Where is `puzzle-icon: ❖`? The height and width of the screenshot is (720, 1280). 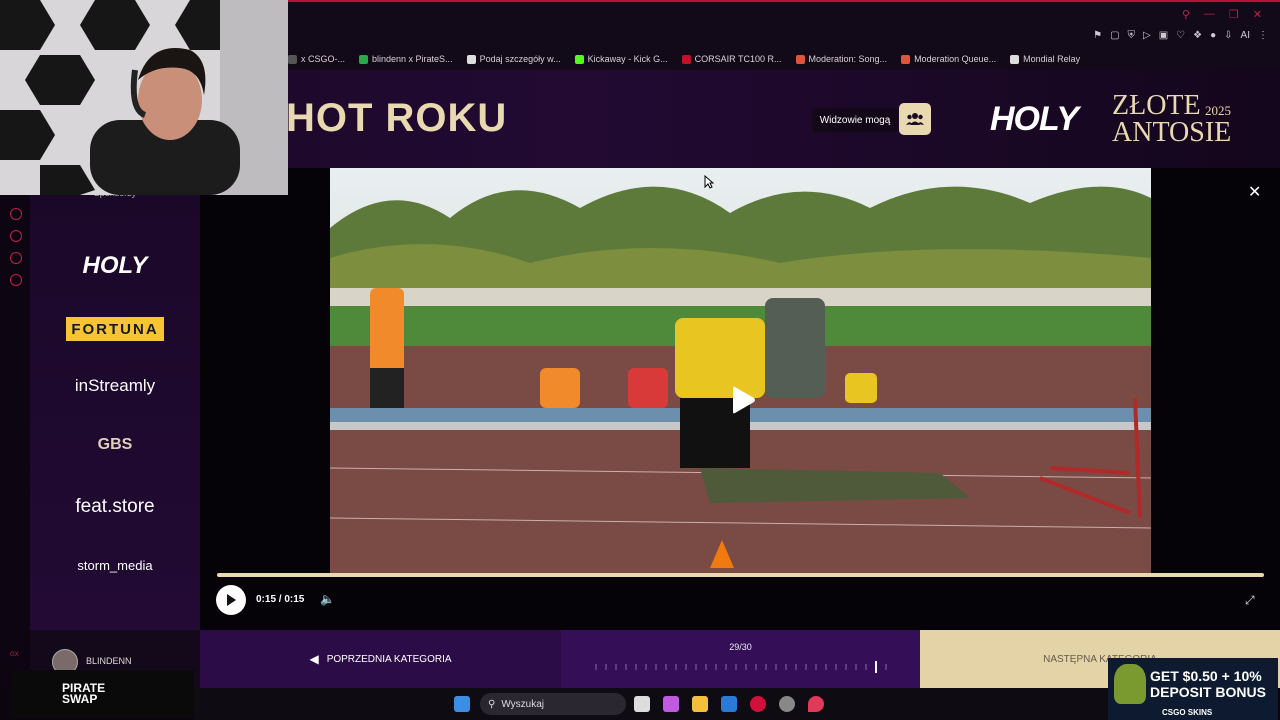
puzzle-icon: ❖ is located at coordinates (1197, 35).